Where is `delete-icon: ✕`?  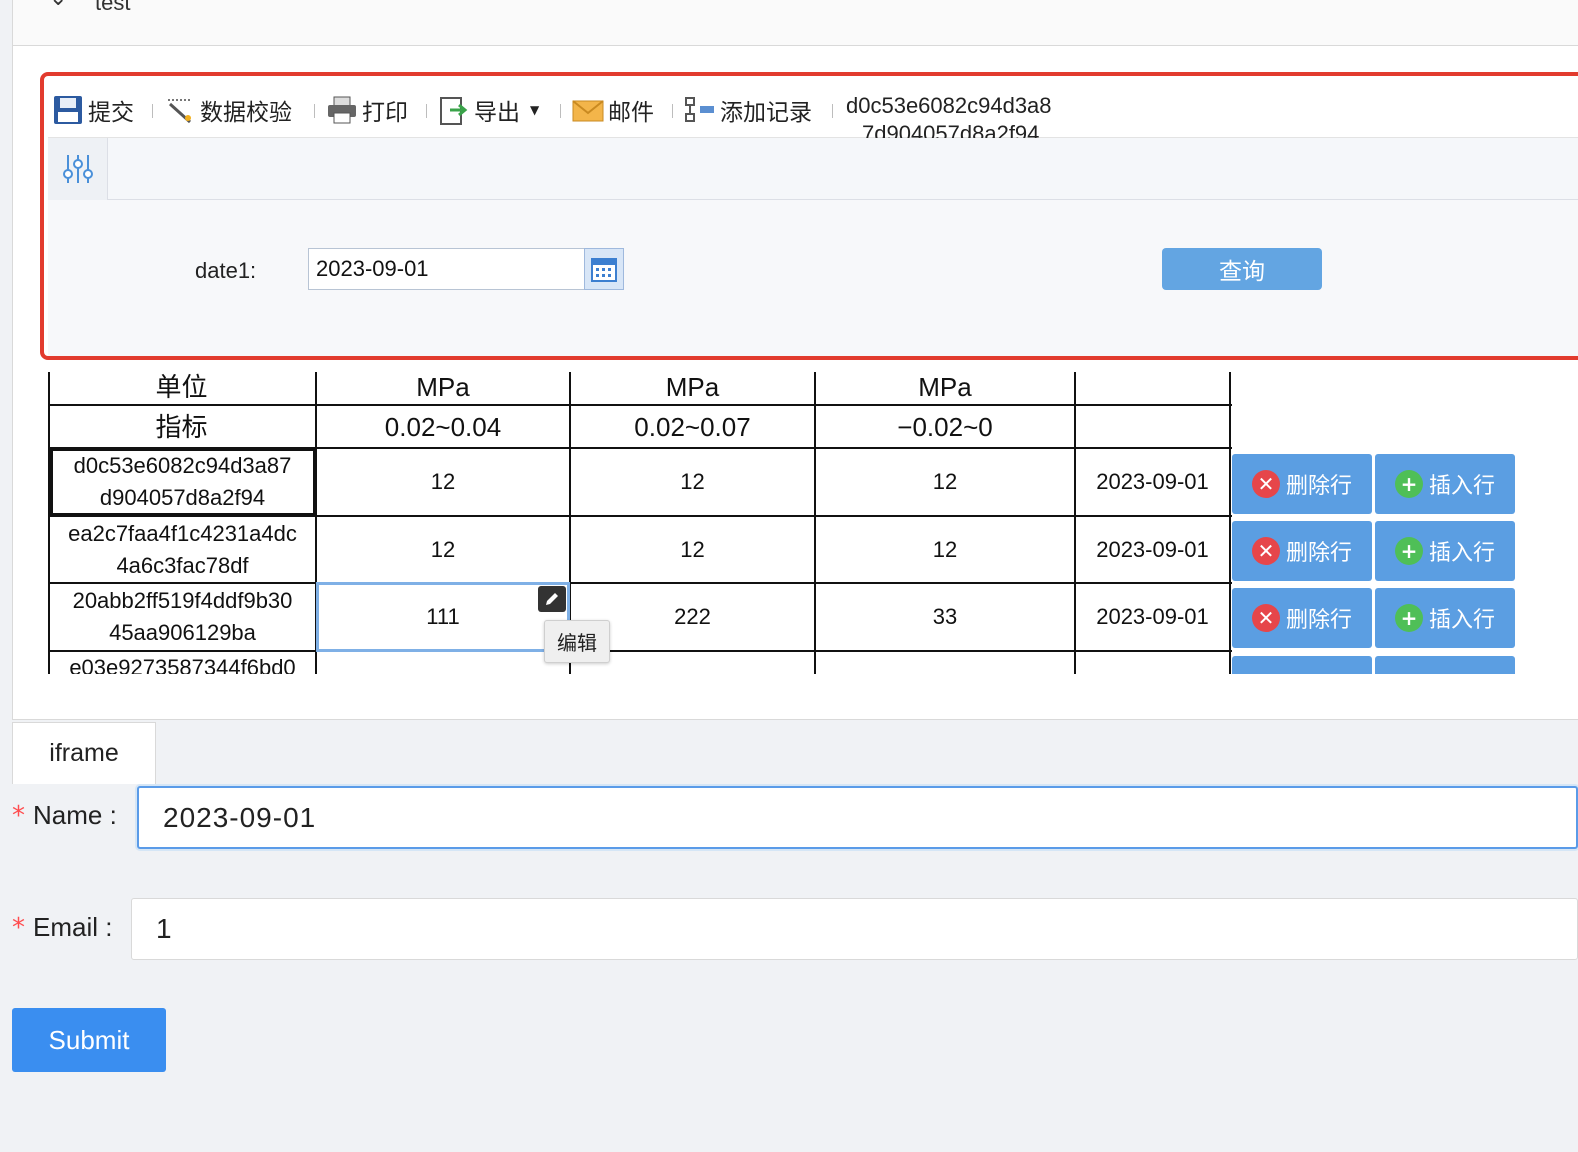
delete-icon: ✕ is located at coordinates (1265, 618).